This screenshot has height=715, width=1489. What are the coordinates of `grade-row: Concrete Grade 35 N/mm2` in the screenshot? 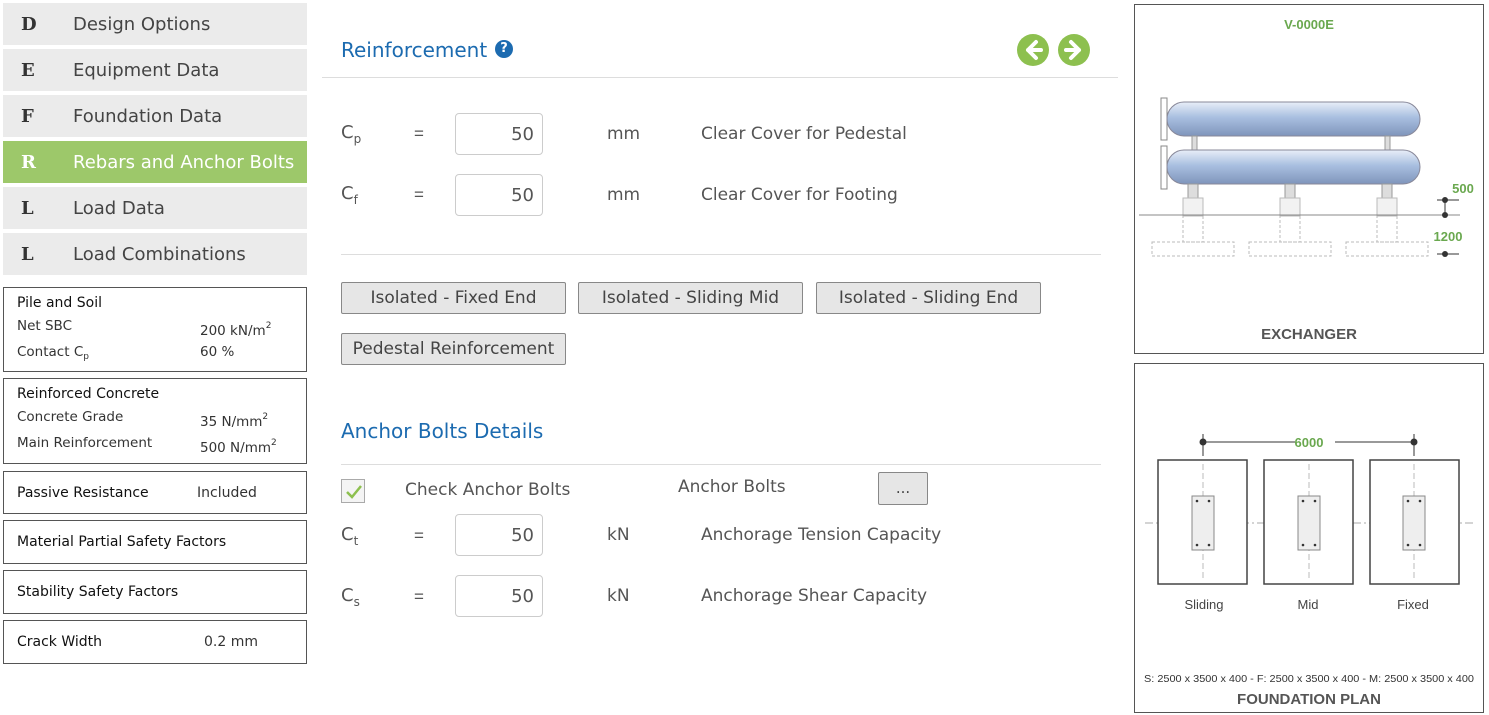 It's located at (155, 420).